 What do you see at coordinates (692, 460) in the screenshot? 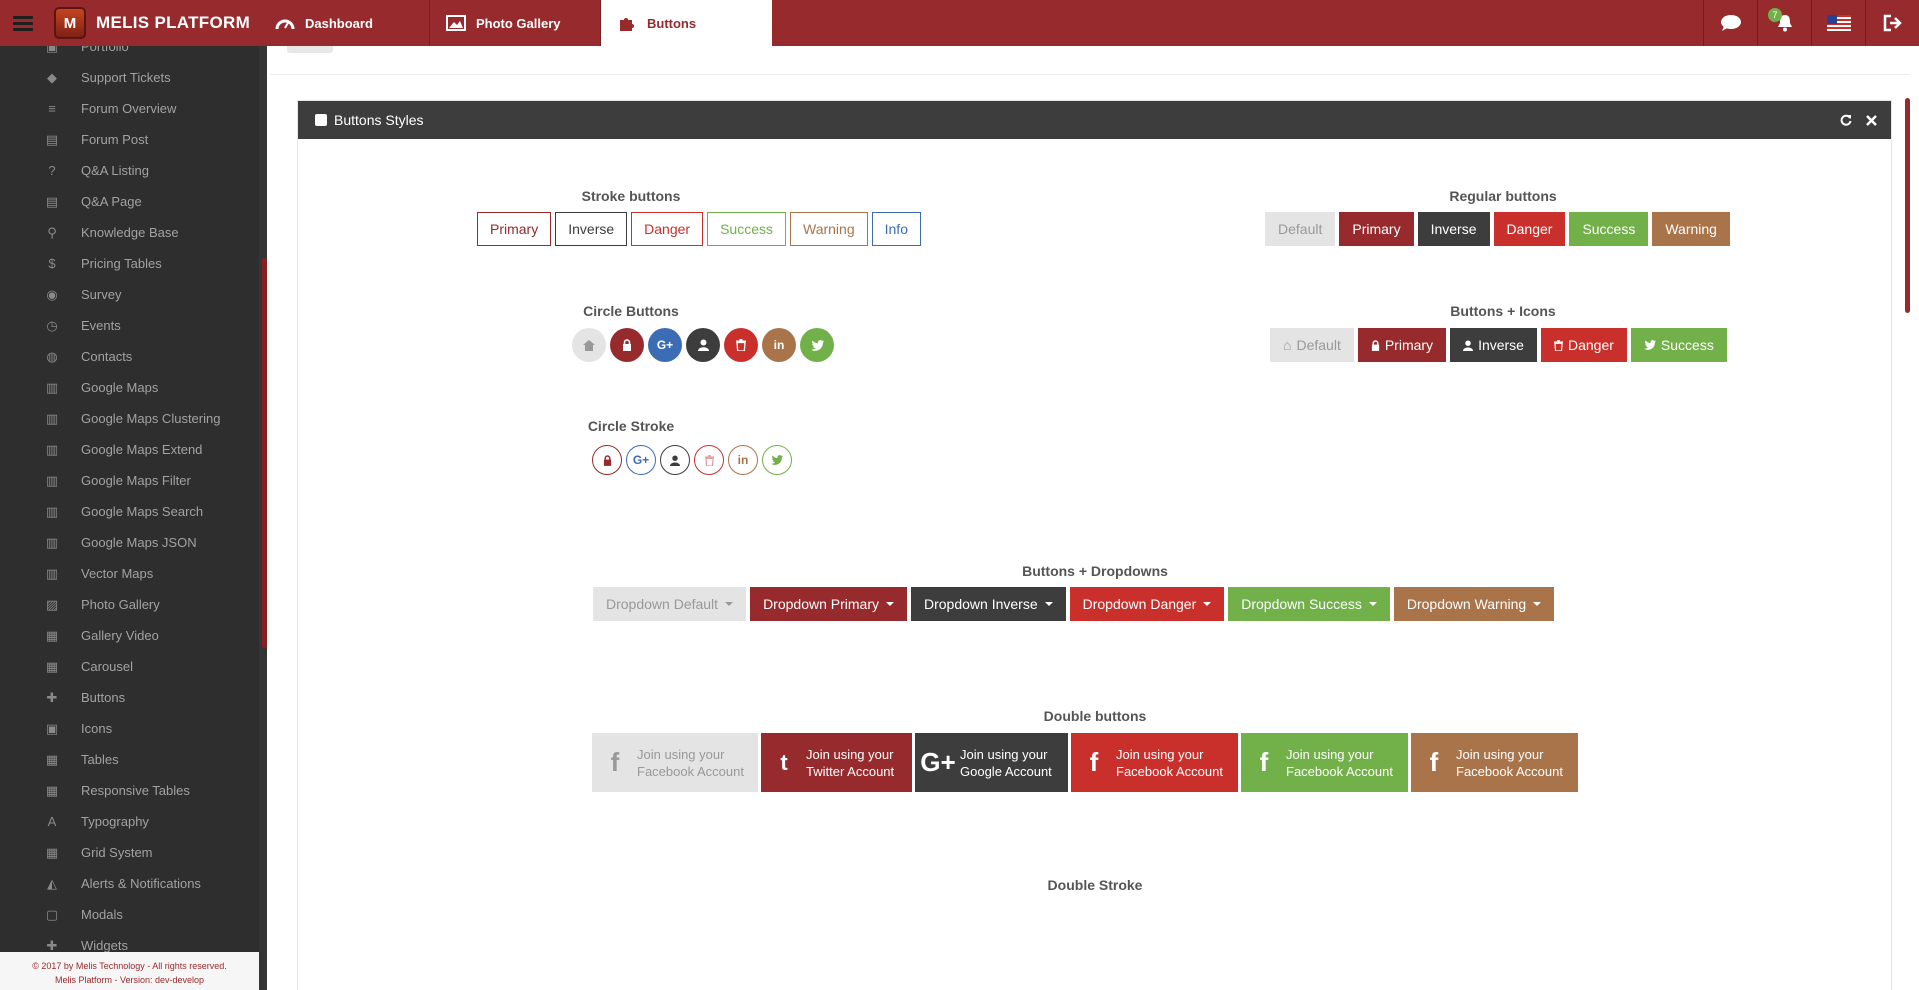
I see `circle-stroke-row: G+ in` at bounding box center [692, 460].